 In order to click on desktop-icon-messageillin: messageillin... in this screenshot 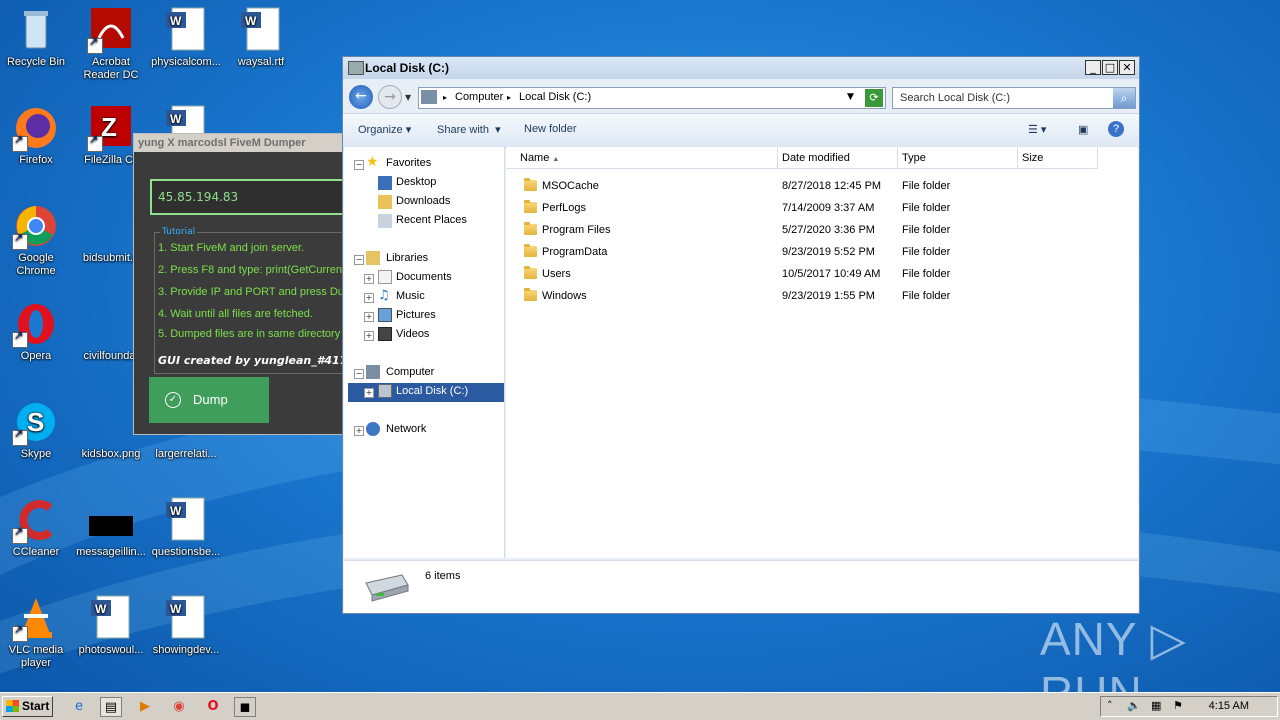, I will do `click(111, 527)`.